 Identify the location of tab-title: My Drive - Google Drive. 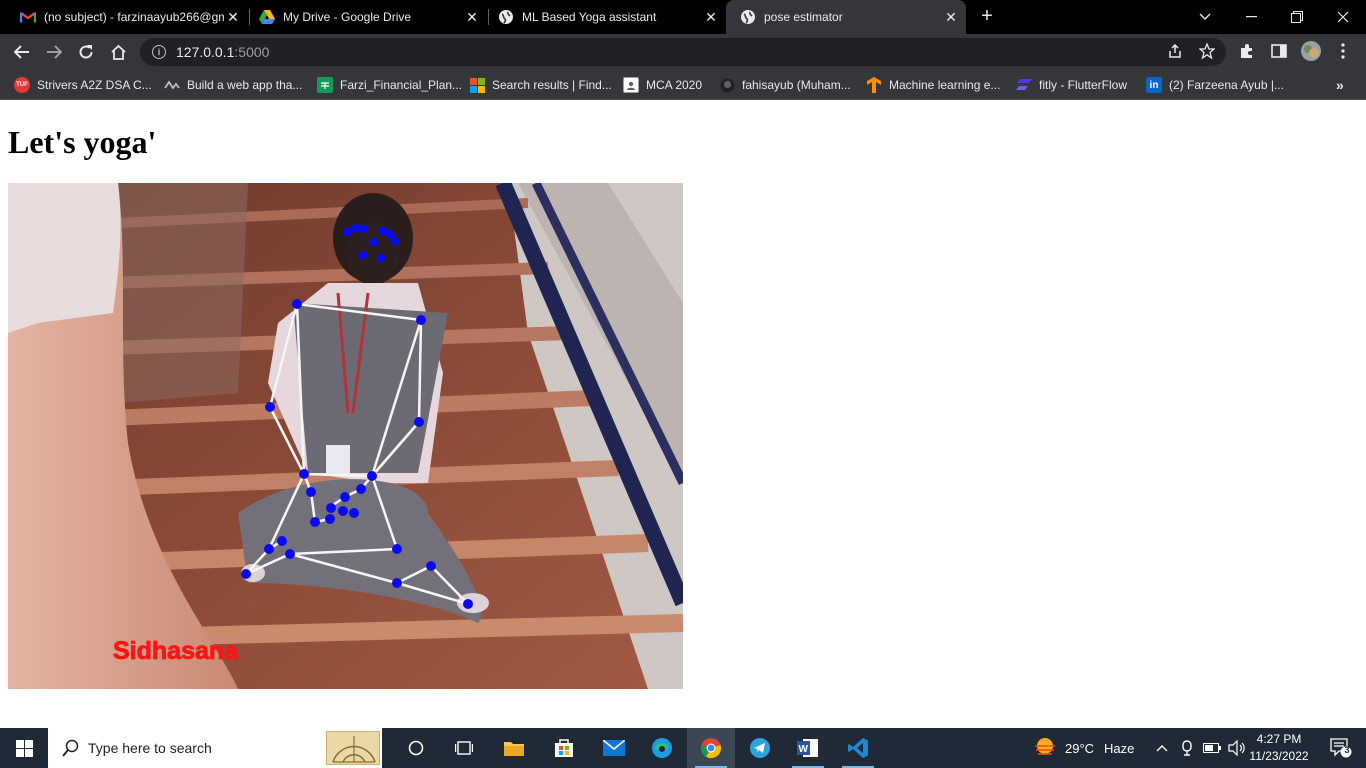
(347, 17).